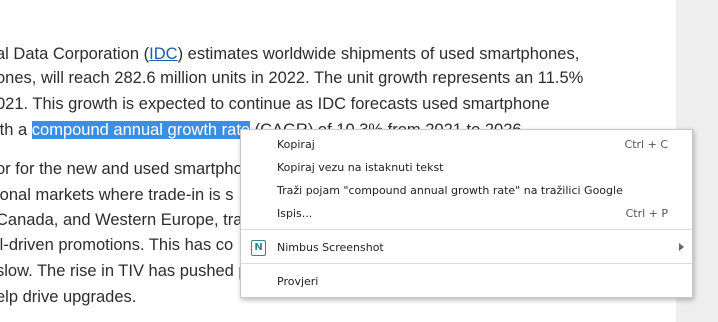 Image resolution: width=718 pixels, height=322 pixels. Describe the element at coordinates (121, 220) in the screenshot. I see `article-line: Canada, and Western Europe, tra` at that location.